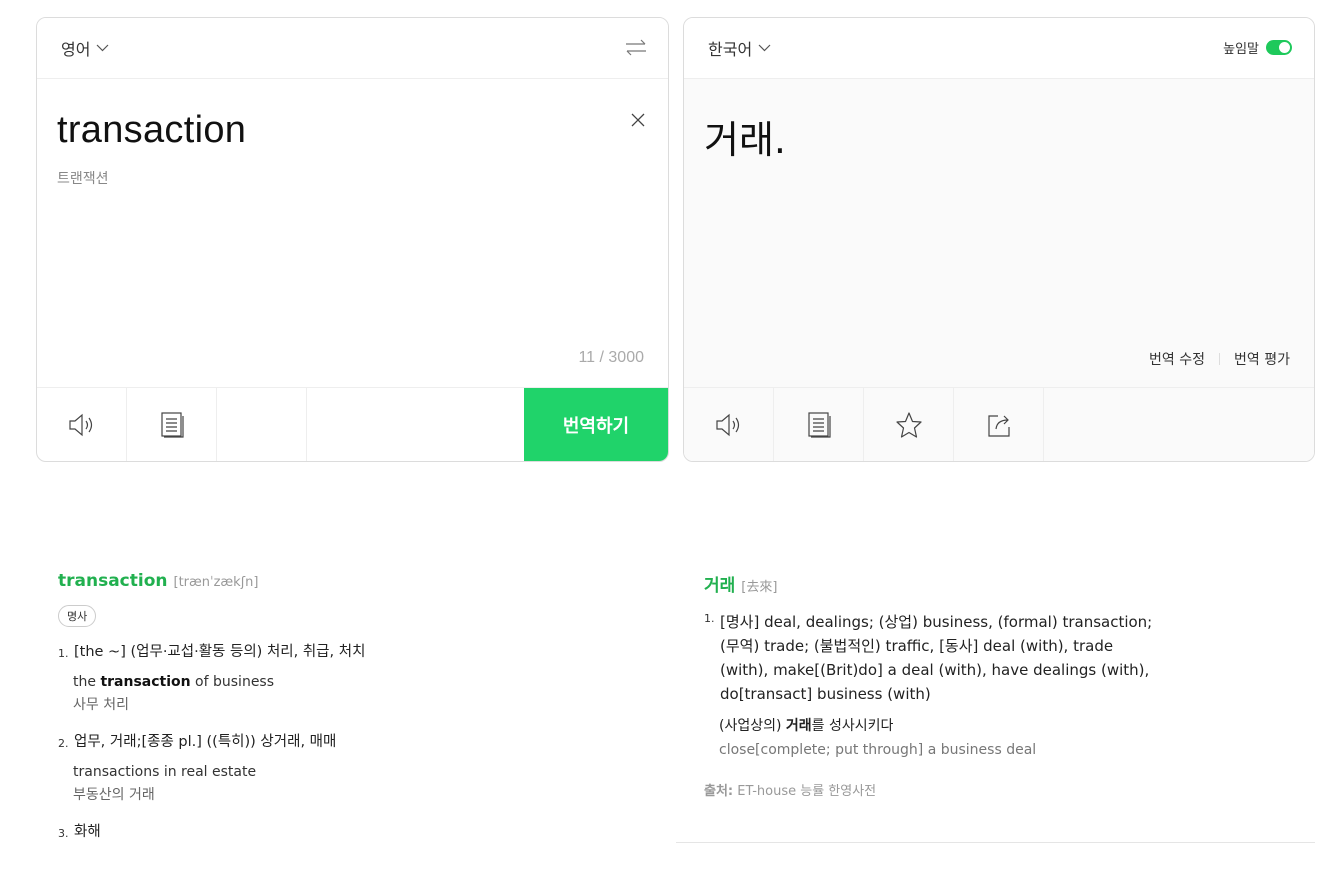  I want to click on honorific-label: 높임말, so click(1241, 49).